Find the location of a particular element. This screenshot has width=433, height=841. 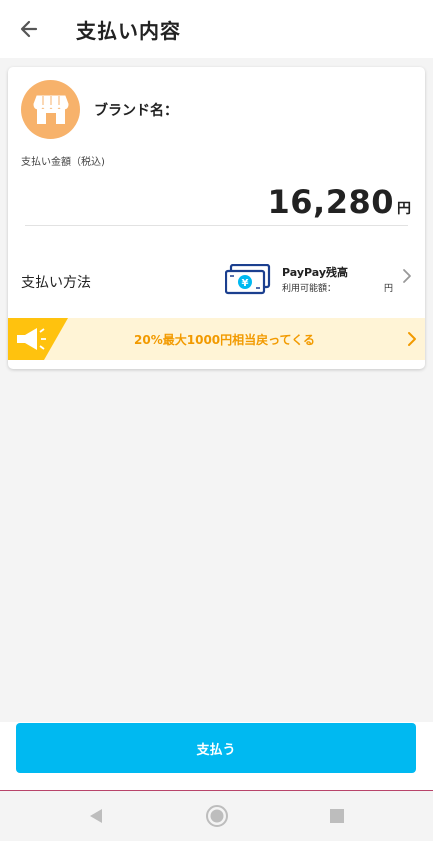

amount-value: 16,280 is located at coordinates (330, 202).